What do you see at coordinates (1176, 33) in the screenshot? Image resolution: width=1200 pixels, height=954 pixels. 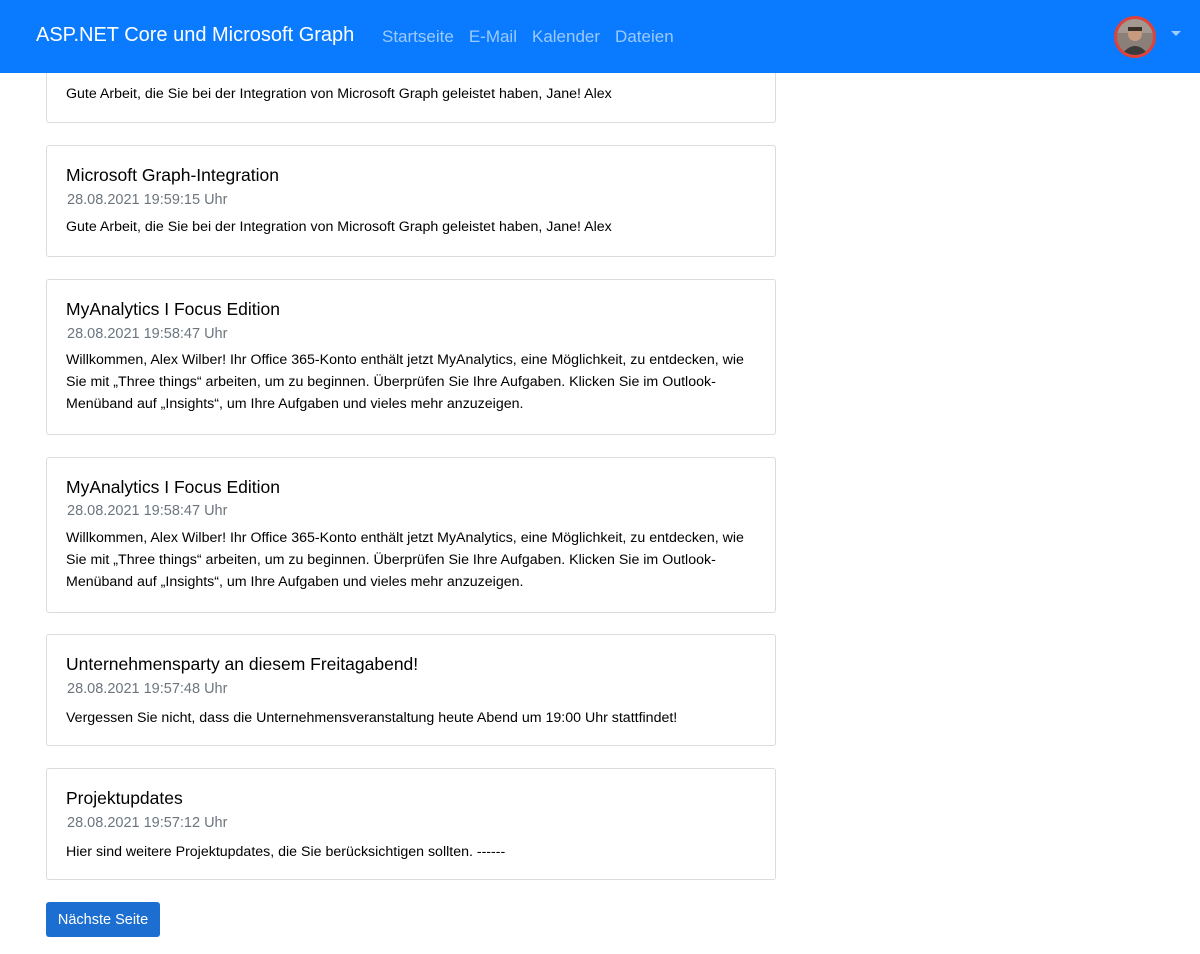 I see `user-menu-chevron-down-icon` at bounding box center [1176, 33].